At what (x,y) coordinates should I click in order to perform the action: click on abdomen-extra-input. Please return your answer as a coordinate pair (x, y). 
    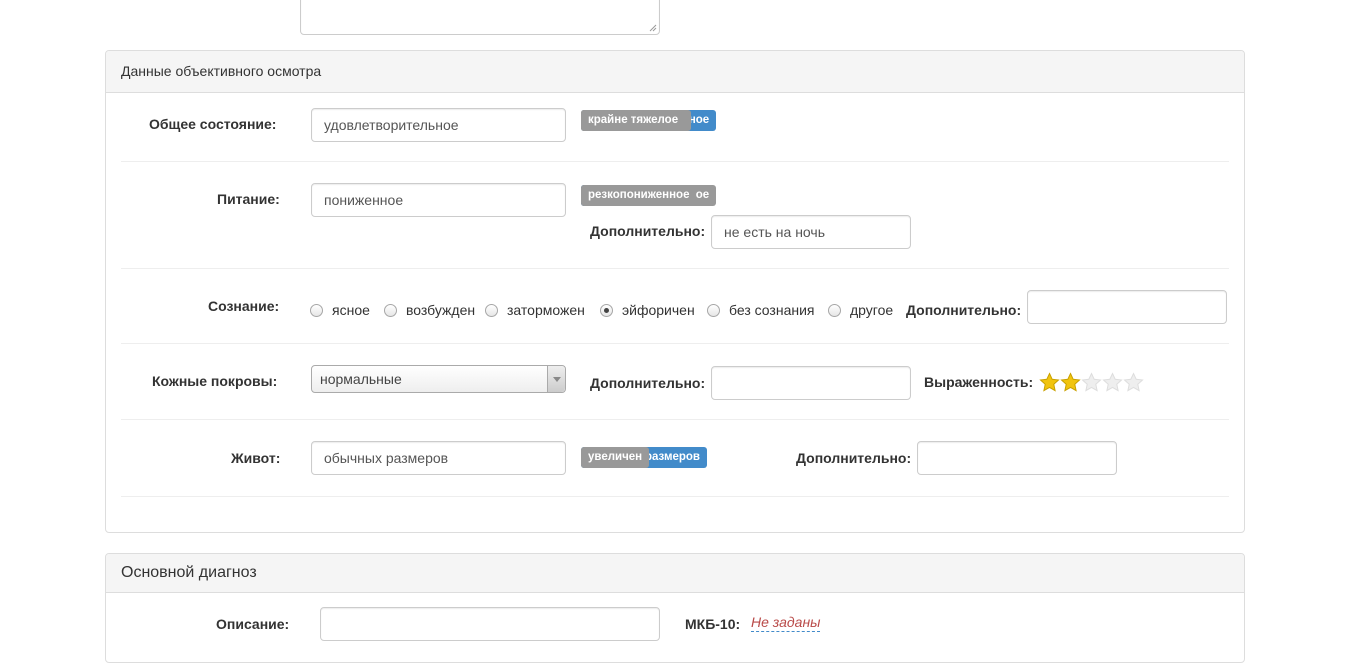
    Looking at the image, I should click on (1017, 458).